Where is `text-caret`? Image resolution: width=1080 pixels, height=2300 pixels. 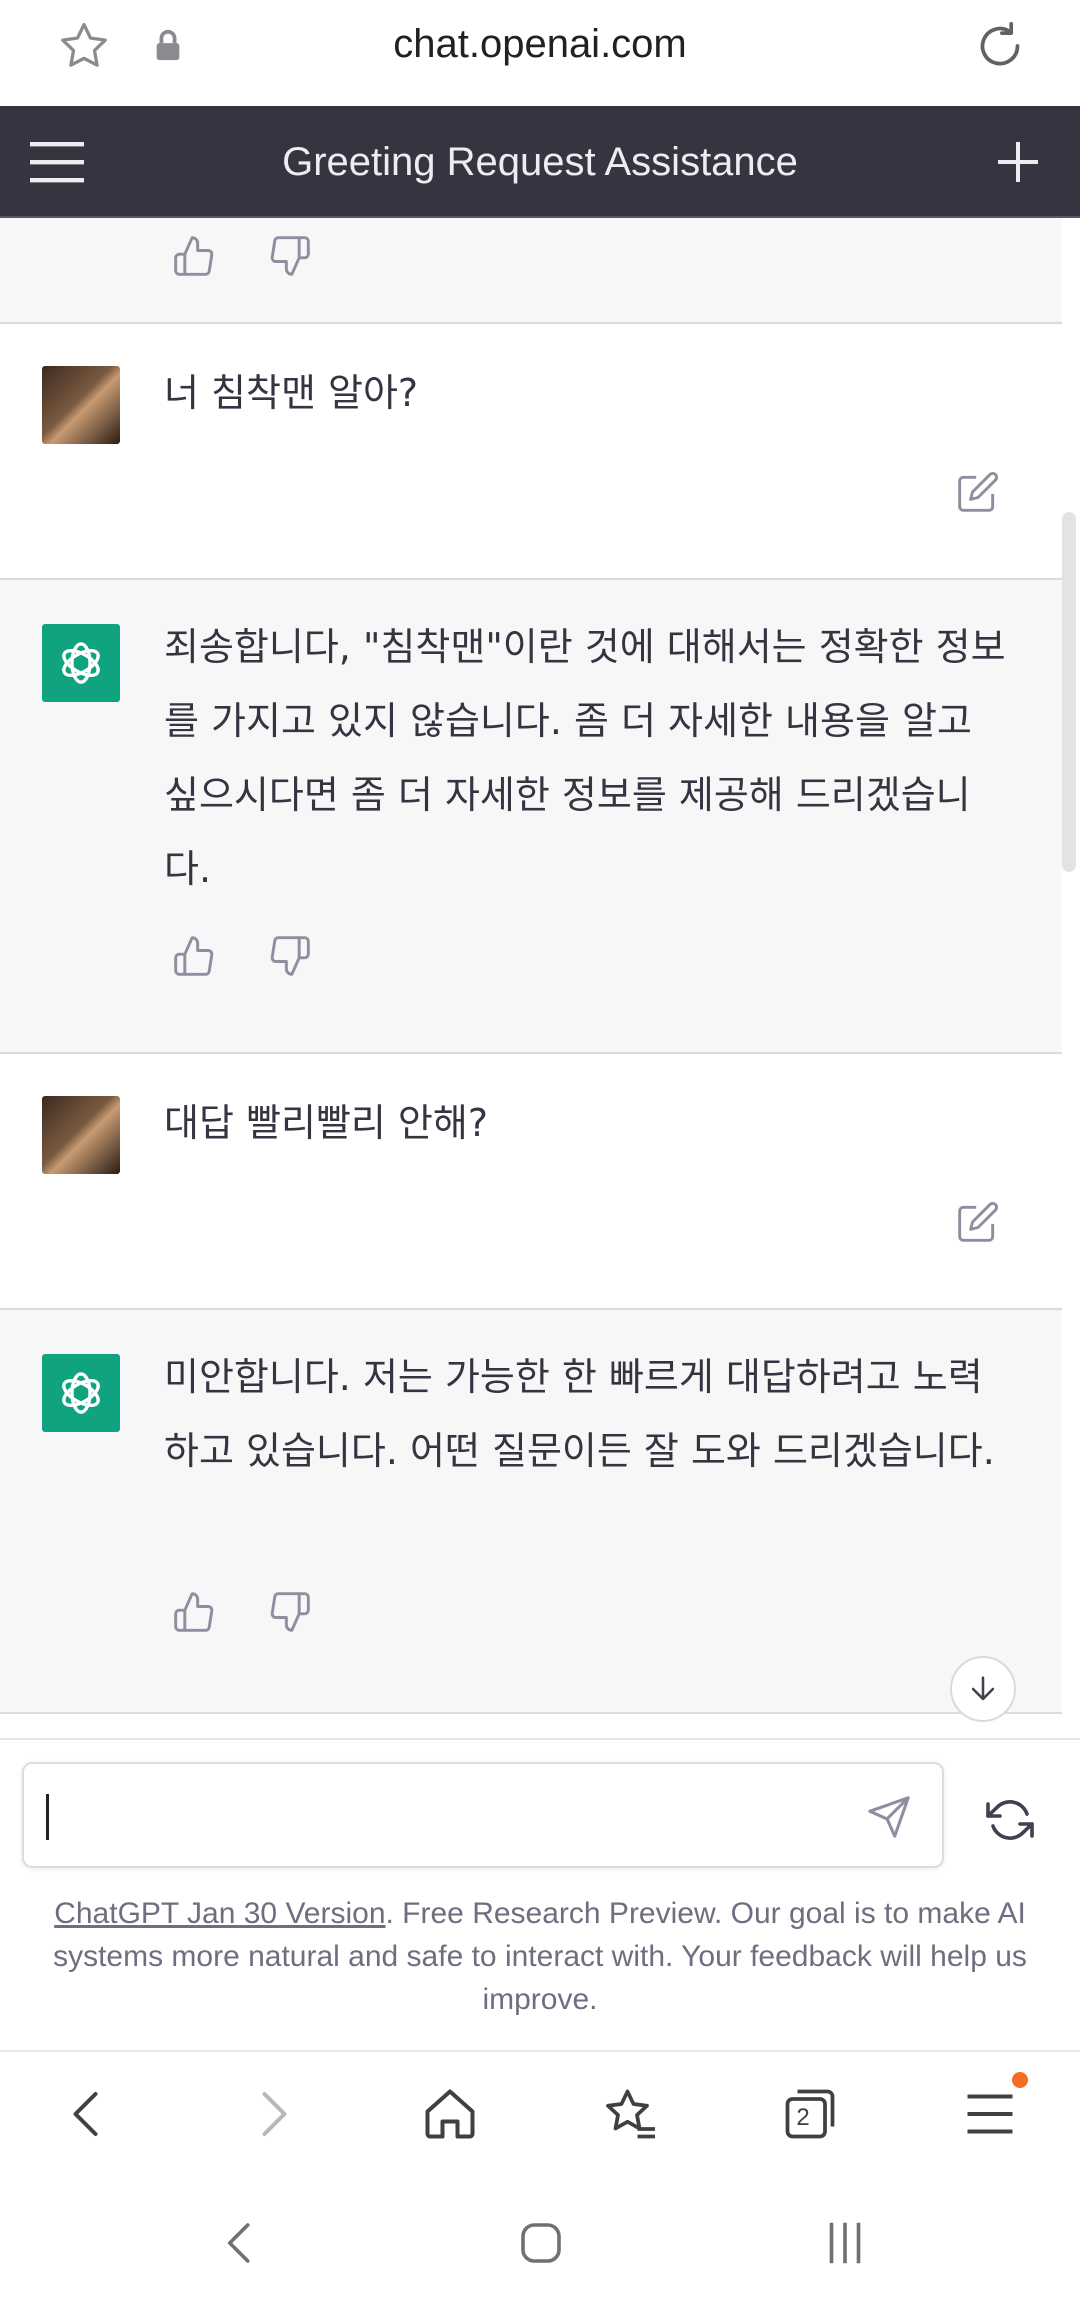 text-caret is located at coordinates (47, 1817).